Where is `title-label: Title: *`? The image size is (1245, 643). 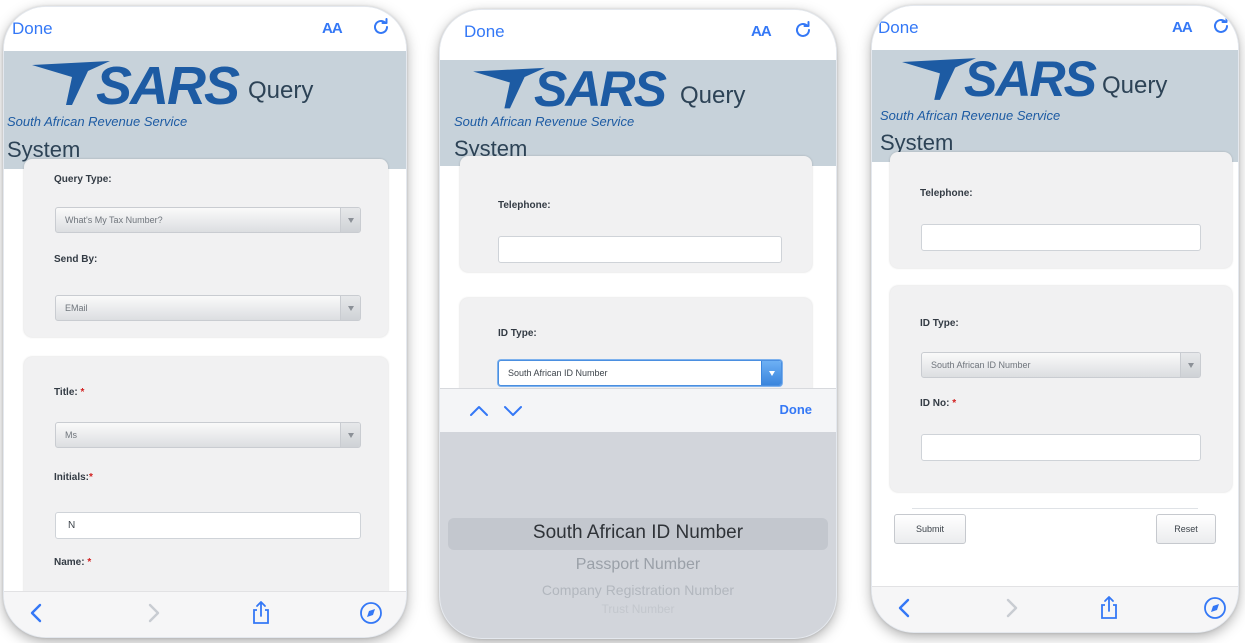 title-label: Title: * is located at coordinates (69, 392).